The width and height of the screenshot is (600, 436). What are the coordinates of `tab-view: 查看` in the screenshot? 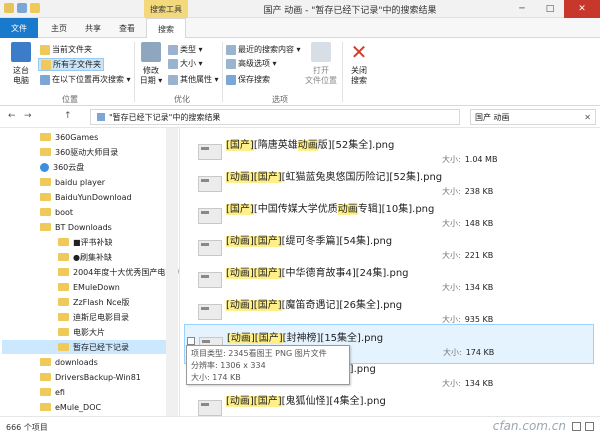 It's located at (127, 28).